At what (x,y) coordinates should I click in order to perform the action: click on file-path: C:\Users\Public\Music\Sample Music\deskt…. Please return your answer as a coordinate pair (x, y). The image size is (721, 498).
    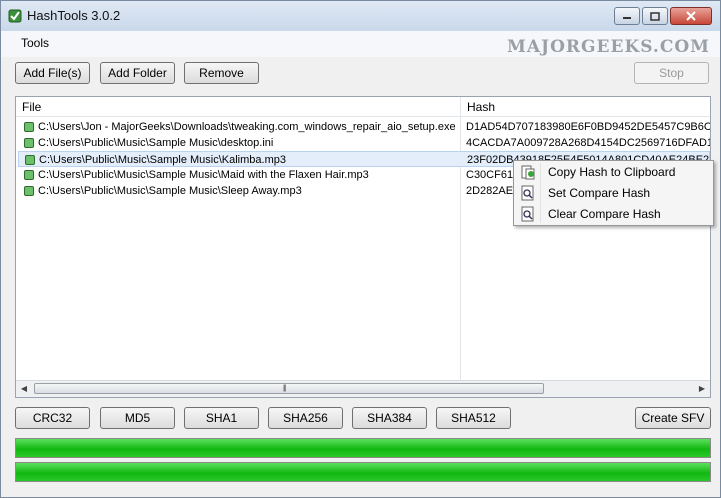
    Looking at the image, I should click on (156, 143).